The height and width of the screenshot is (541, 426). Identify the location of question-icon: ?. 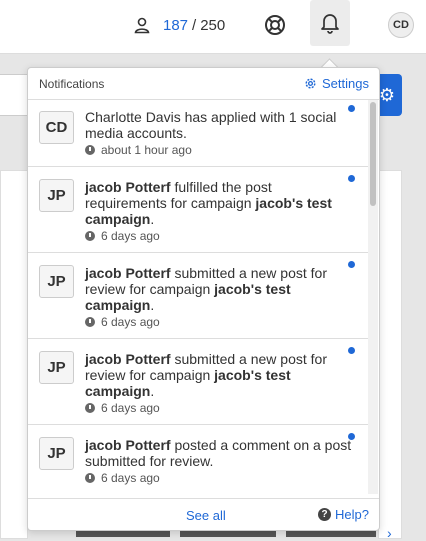
(325, 514).